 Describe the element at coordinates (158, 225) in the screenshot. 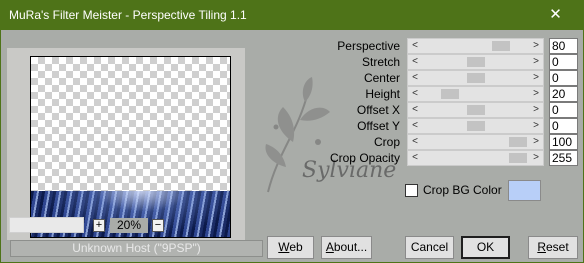

I see `zoom-out-button: −` at that location.